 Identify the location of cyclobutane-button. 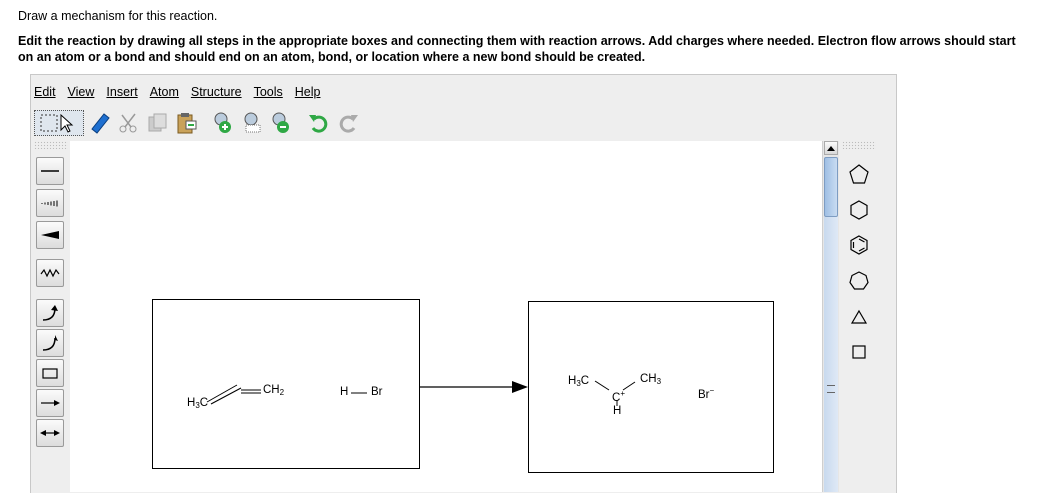
(859, 352).